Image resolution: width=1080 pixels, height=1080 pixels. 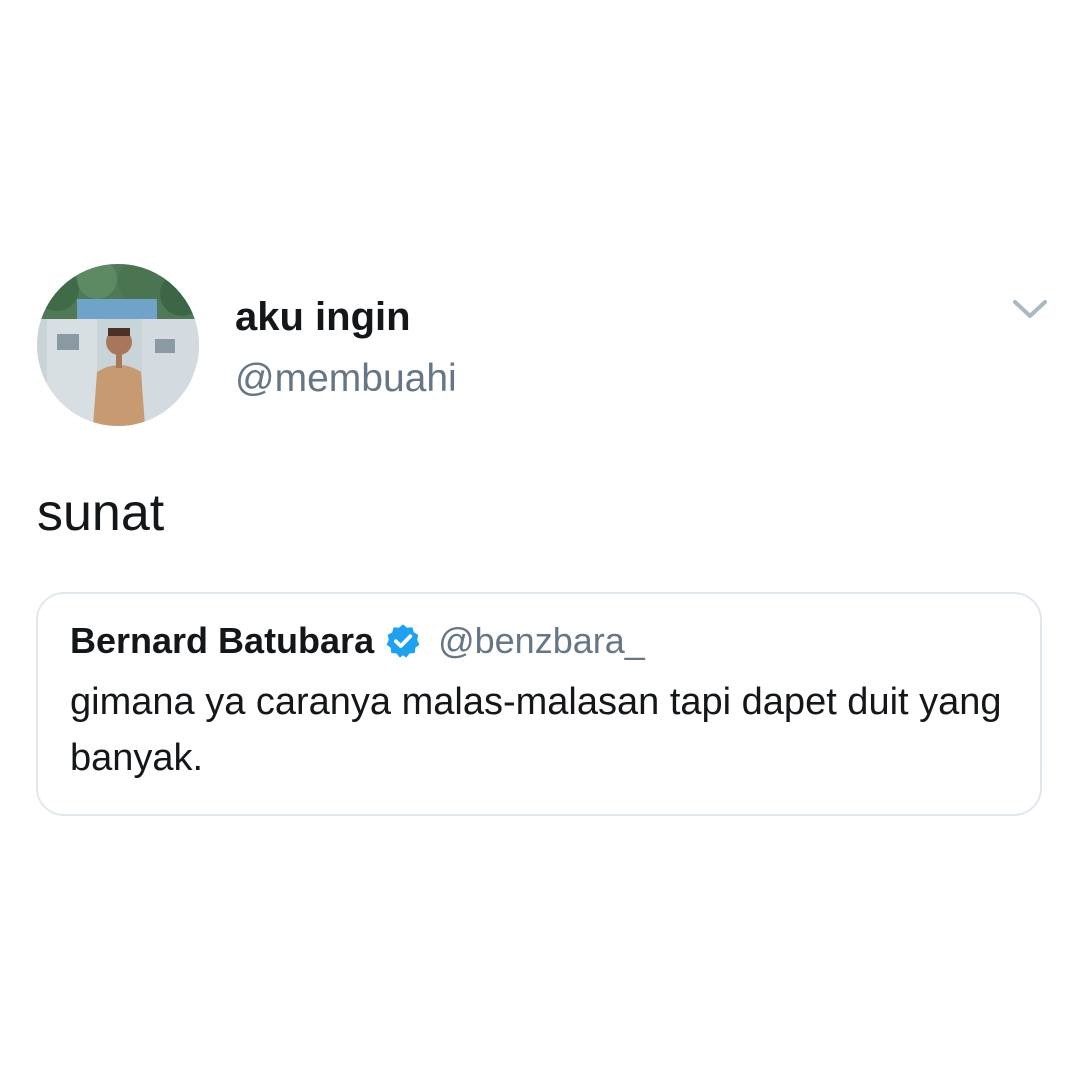 I want to click on chevron-down-icon, so click(x=1030, y=309).